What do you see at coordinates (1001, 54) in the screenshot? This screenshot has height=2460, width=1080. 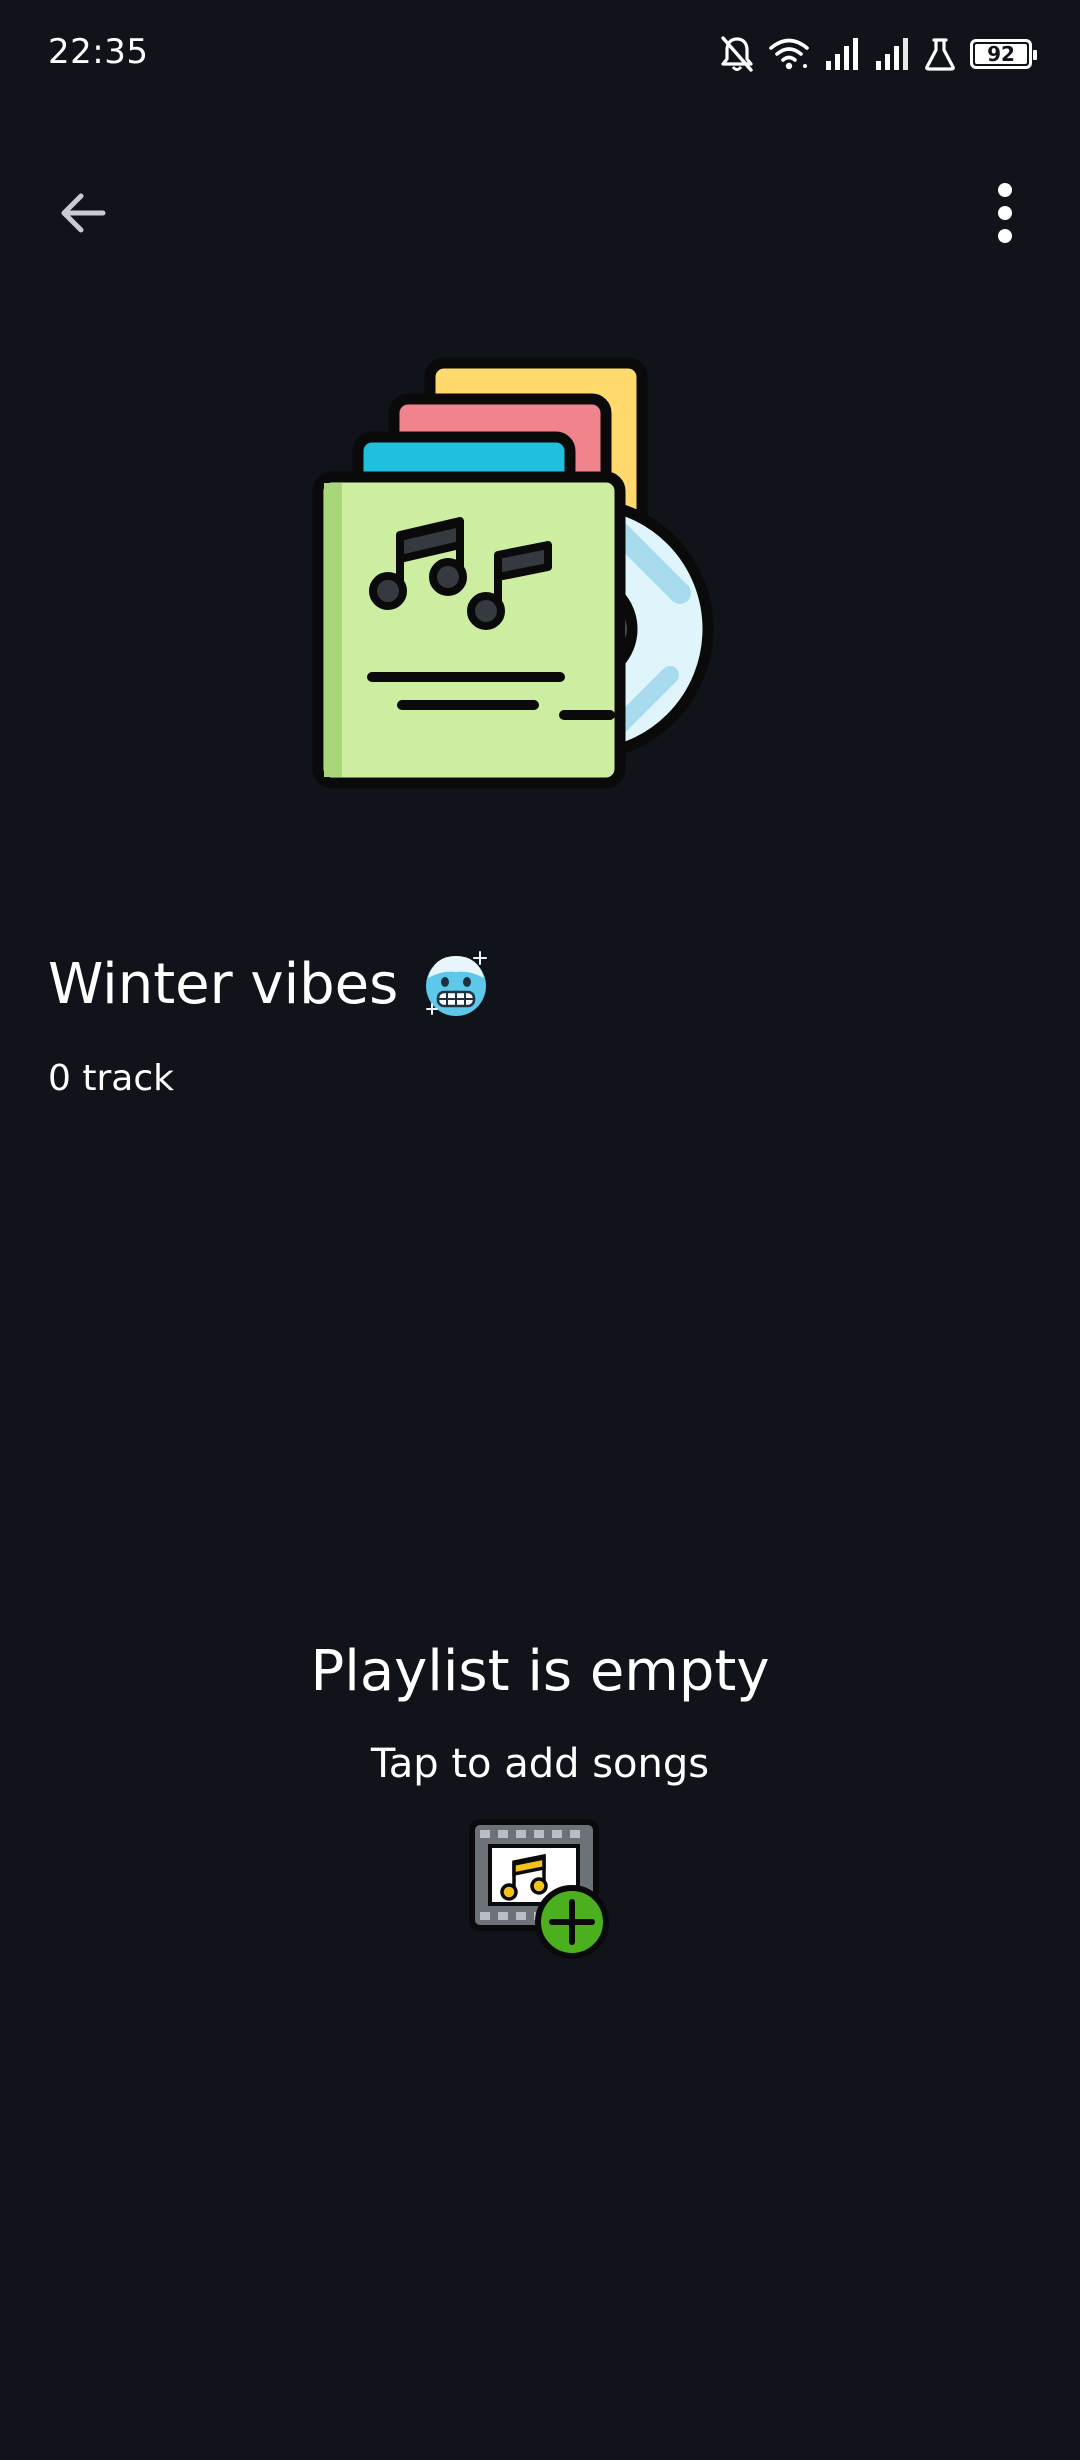 I see `battery-level: 92` at bounding box center [1001, 54].